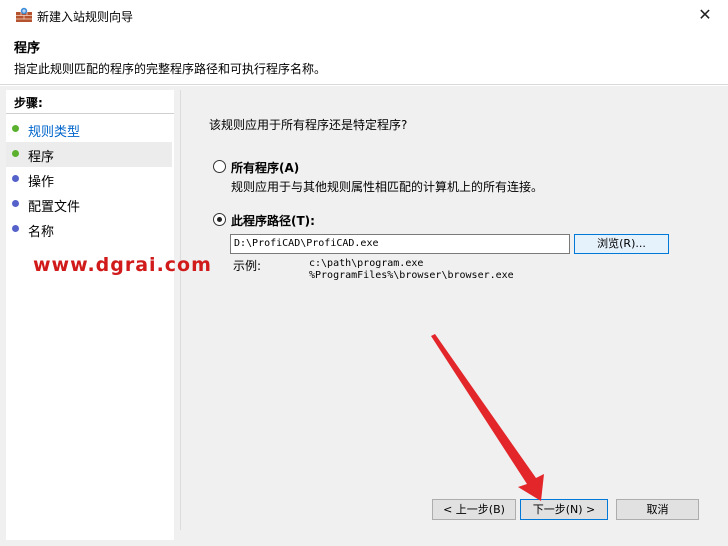 Image resolution: width=728 pixels, height=546 pixels. I want to click on wizard-header: 程序 指定此规则匹配的程序的完整程序路径和可执行程序名称。, so click(364, 58).